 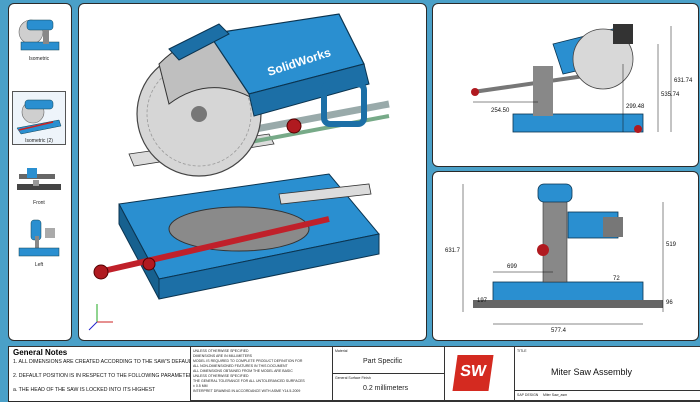 I want to click on thumbnail-left: Left, so click(x=39, y=242).